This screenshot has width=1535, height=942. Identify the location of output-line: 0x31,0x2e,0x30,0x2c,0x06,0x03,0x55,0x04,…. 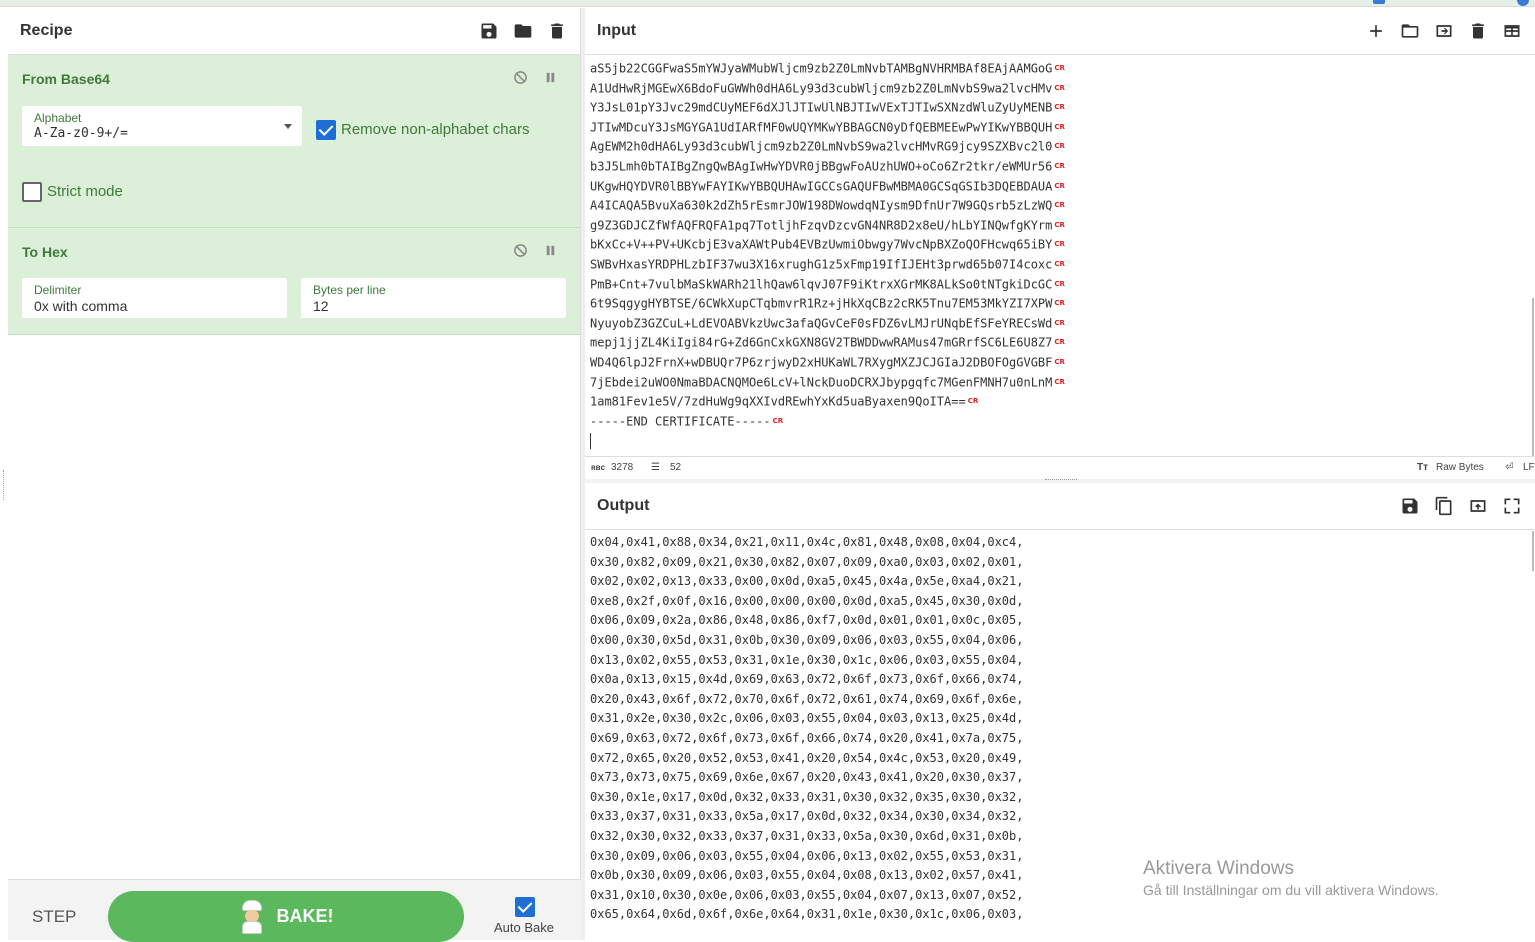
(807, 718).